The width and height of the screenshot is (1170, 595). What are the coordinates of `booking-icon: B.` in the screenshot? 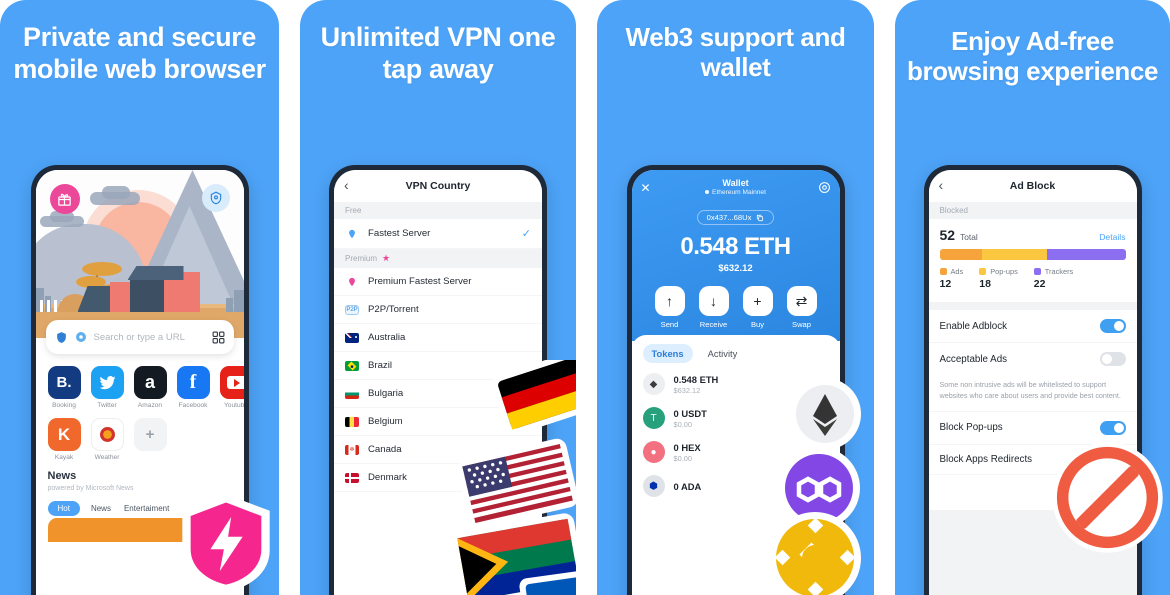 It's located at (64, 382).